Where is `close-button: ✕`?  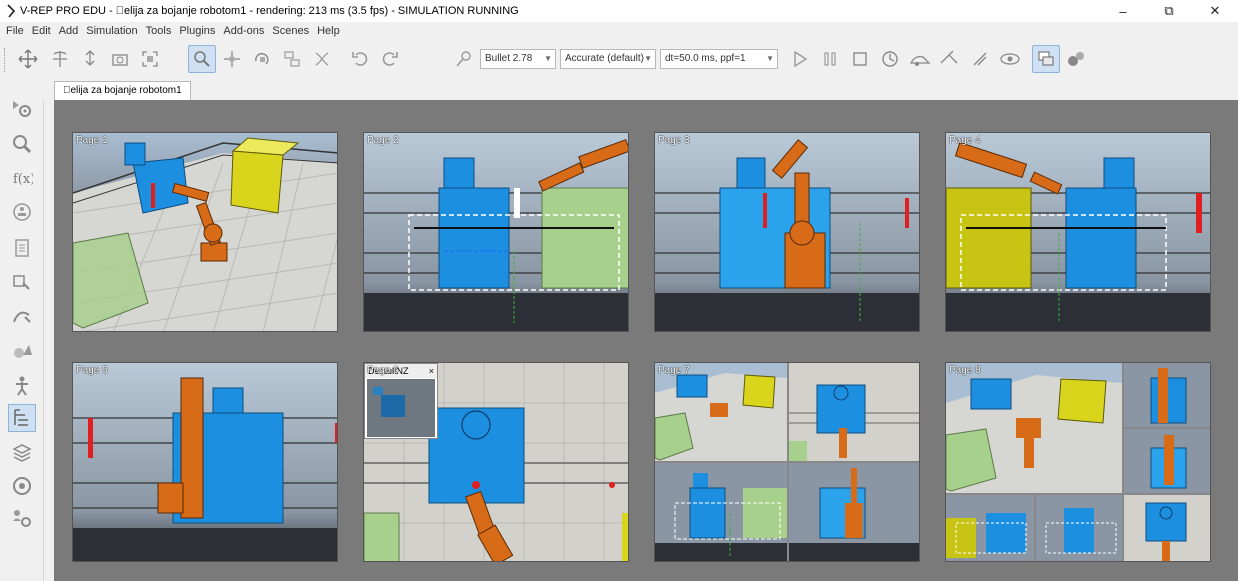 close-button: ✕ is located at coordinates (1215, 11).